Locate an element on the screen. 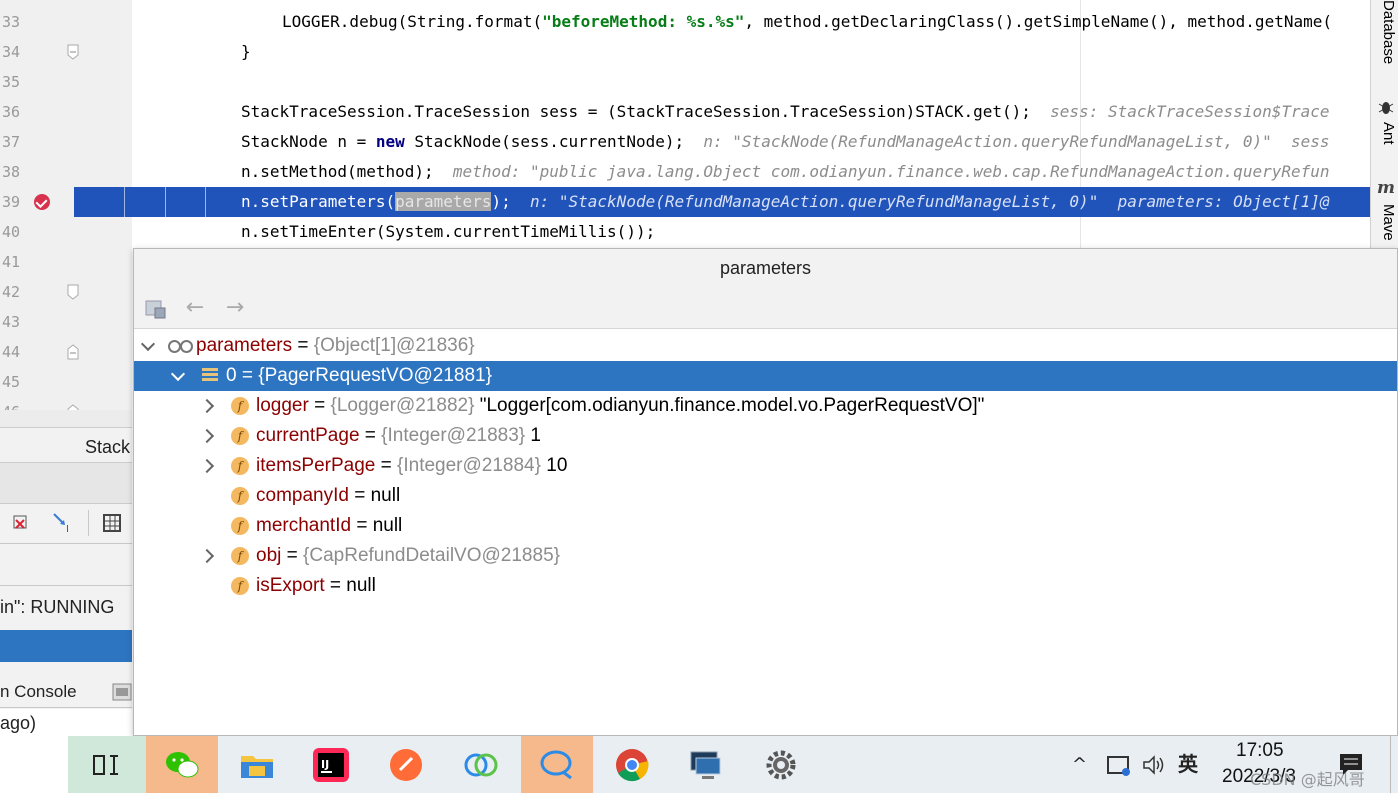  line-number: 42 is located at coordinates (10, 292).